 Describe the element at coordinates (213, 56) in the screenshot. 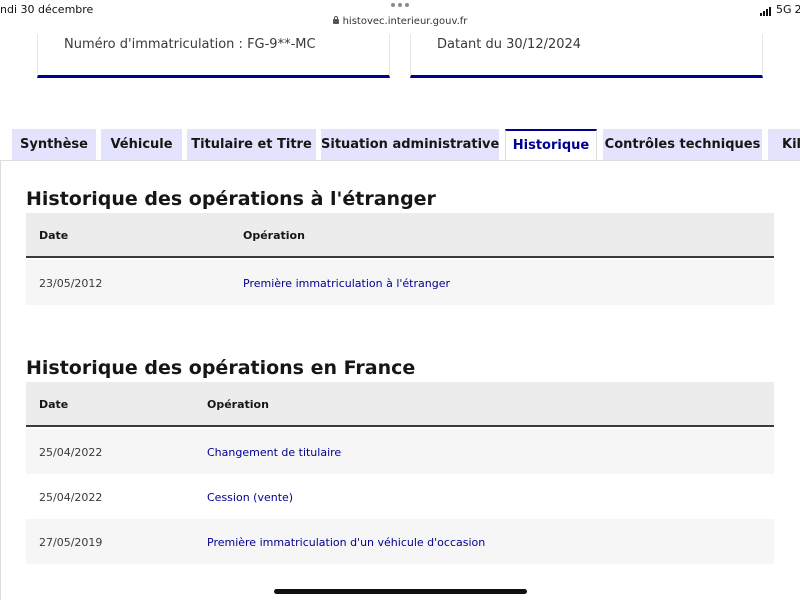

I see `plate-card: Numéro d'immatriculation : FG-9**-MC` at that location.